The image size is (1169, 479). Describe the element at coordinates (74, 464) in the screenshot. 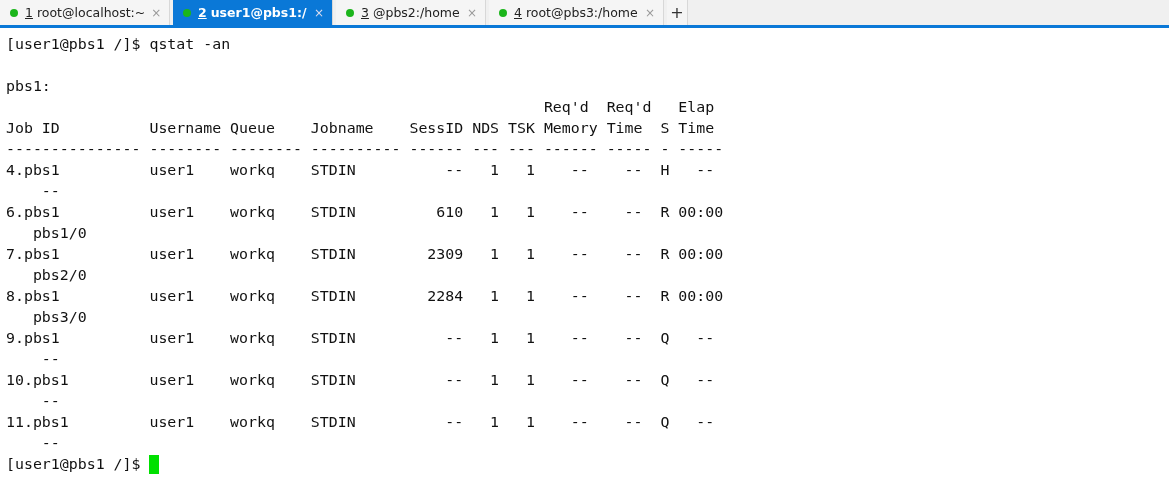

I see `terminal-prompt: [user1@pbs1 /]$` at that location.